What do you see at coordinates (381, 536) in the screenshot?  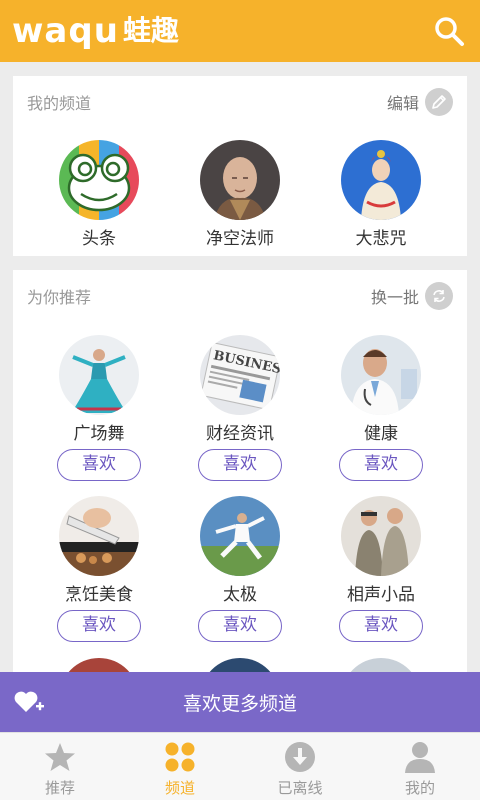 I see `crosstalk-photo-icon` at bounding box center [381, 536].